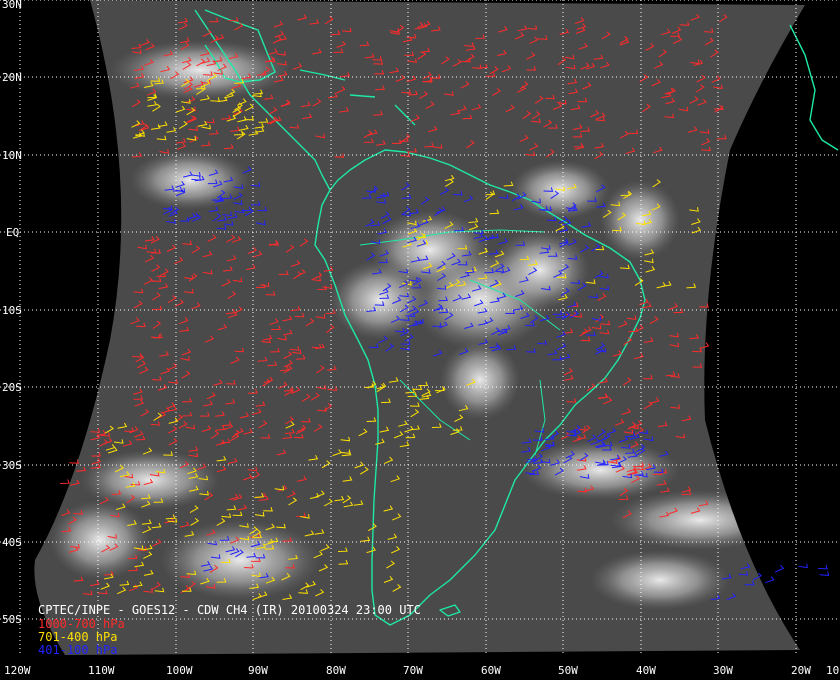  What do you see at coordinates (258, 670) in the screenshot?
I see `lon-label: 90W` at bounding box center [258, 670].